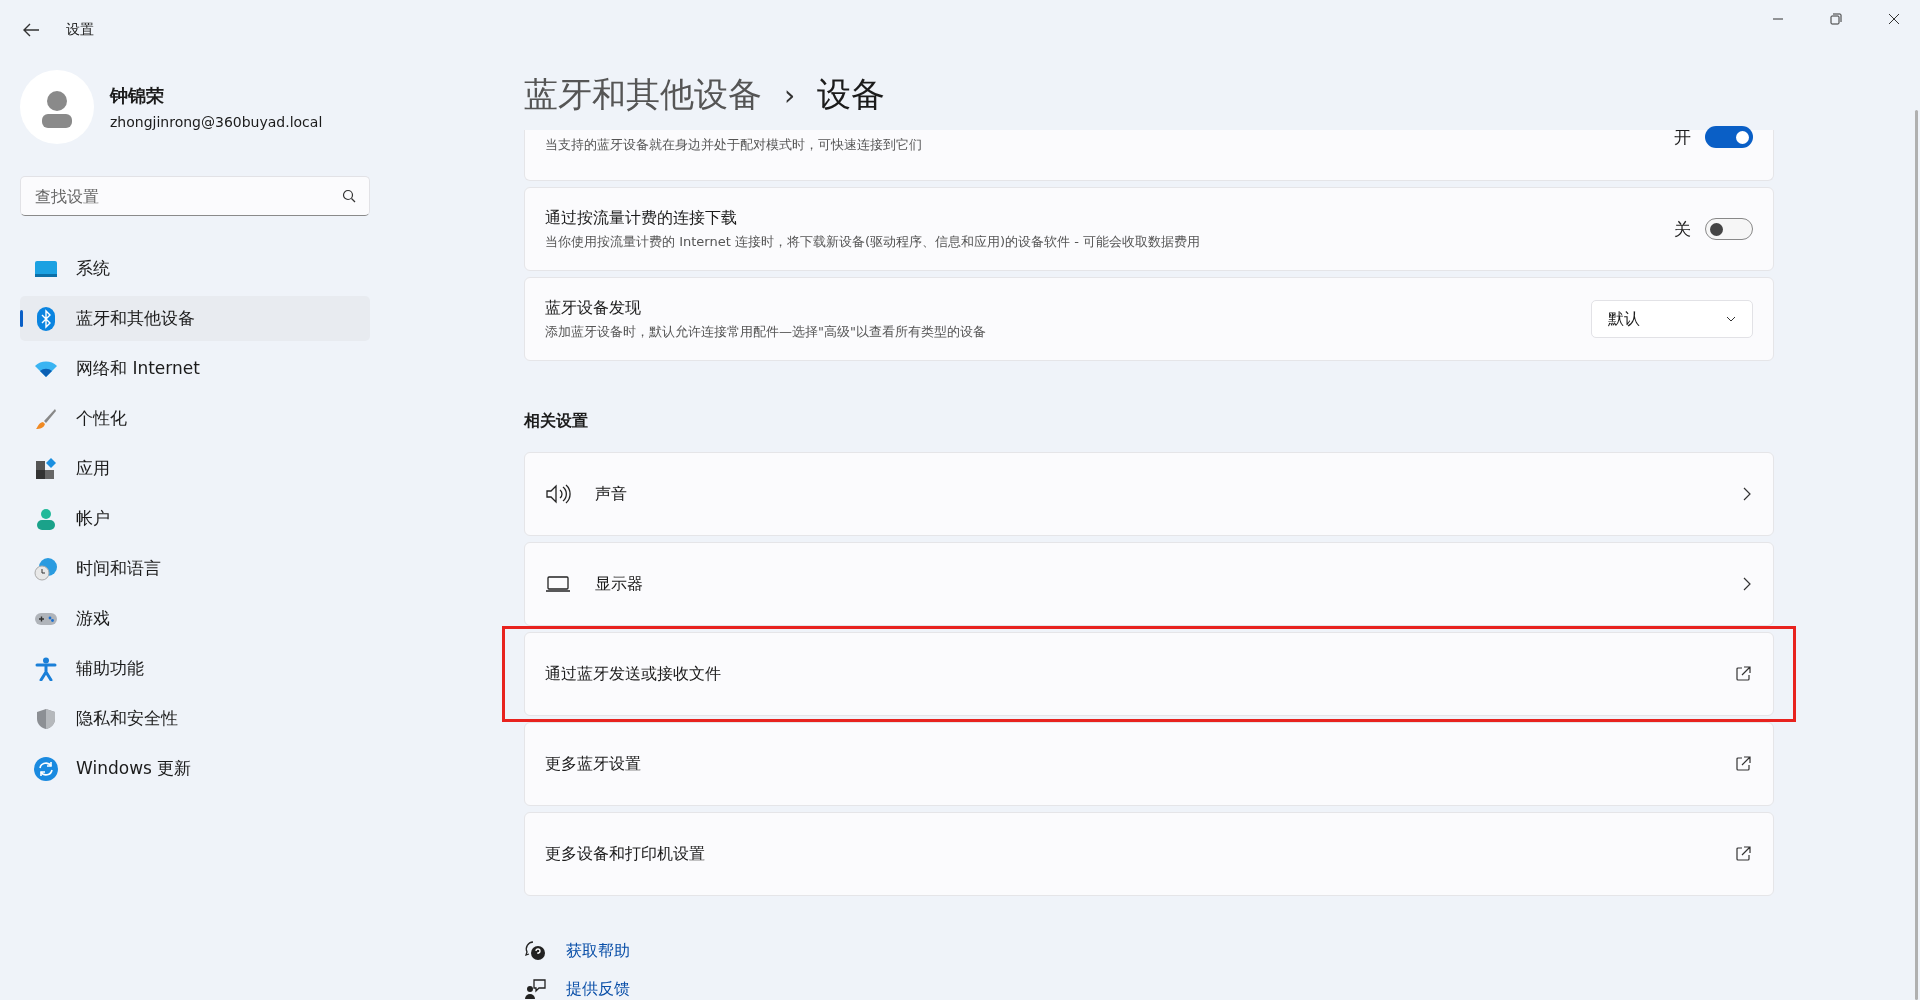 This screenshot has width=1920, height=1000. Describe the element at coordinates (46, 718) in the screenshot. I see `shield-icon` at that location.